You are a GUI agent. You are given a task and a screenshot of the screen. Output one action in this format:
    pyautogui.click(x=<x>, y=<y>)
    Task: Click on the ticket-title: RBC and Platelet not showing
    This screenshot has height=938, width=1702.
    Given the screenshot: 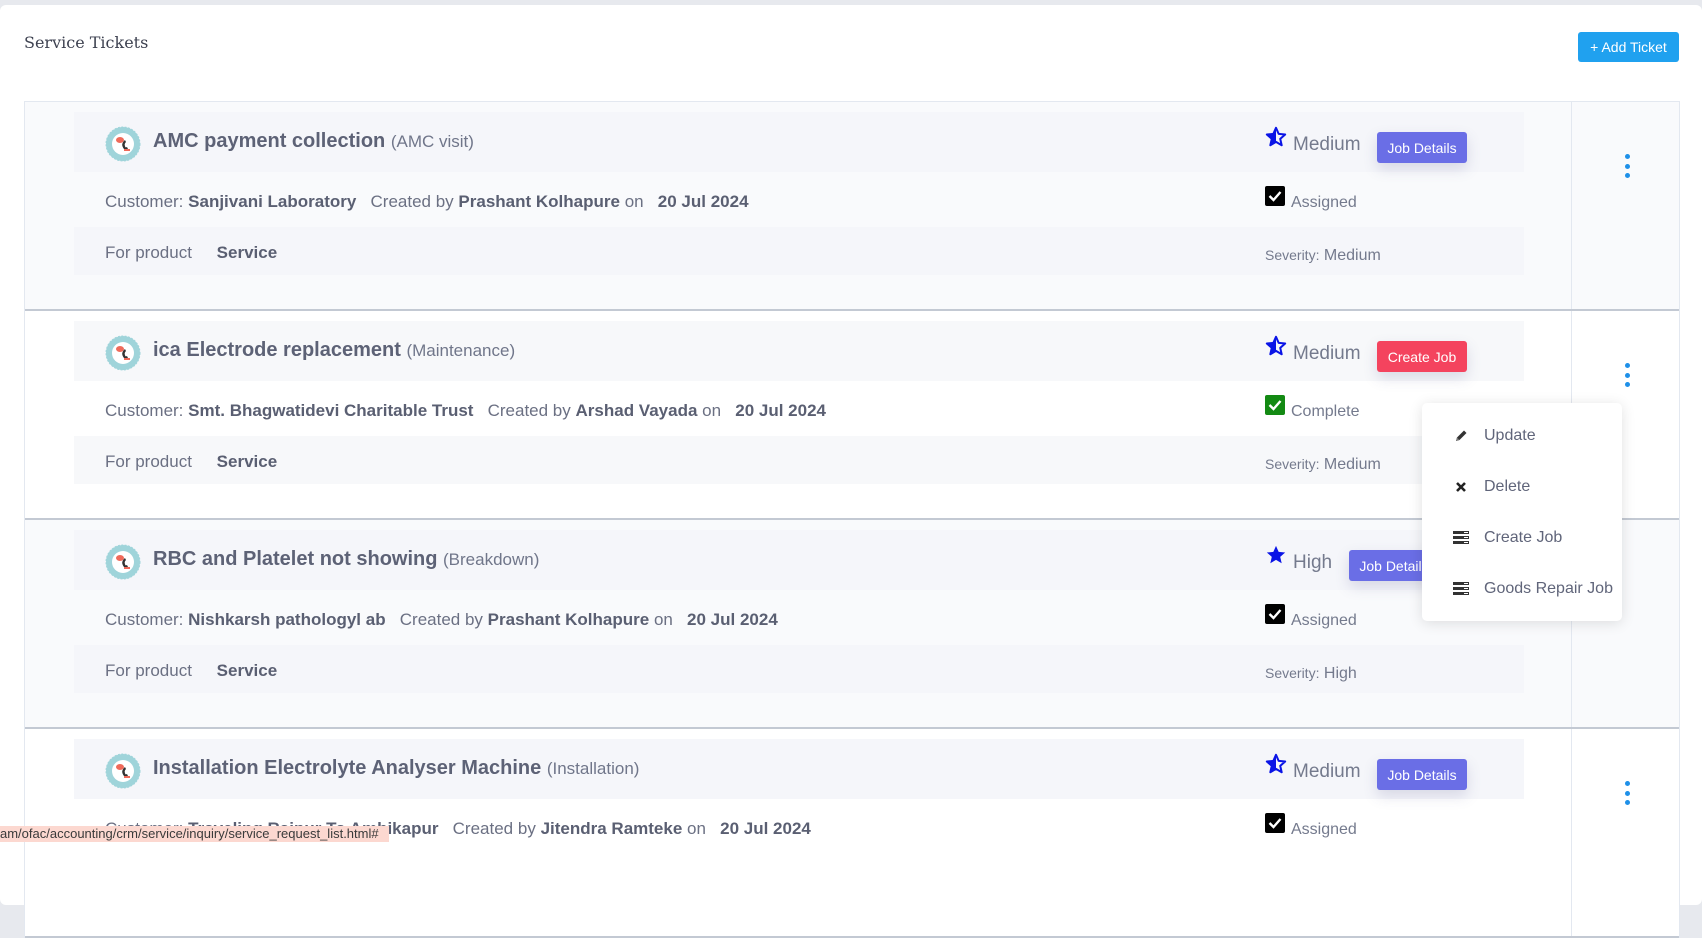 What is the action you would take?
    pyautogui.click(x=295, y=559)
    